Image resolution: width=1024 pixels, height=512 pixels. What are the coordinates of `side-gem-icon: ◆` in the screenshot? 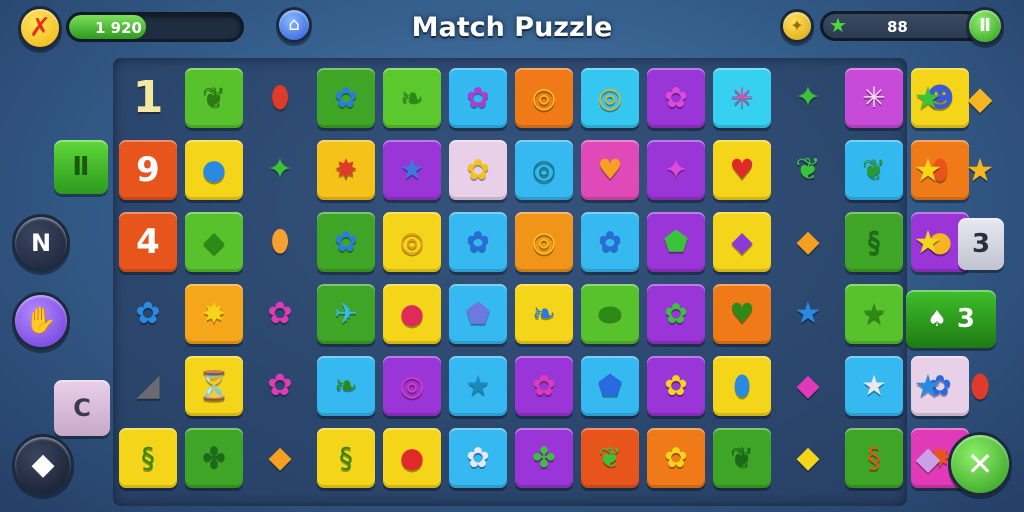 It's located at (928, 458).